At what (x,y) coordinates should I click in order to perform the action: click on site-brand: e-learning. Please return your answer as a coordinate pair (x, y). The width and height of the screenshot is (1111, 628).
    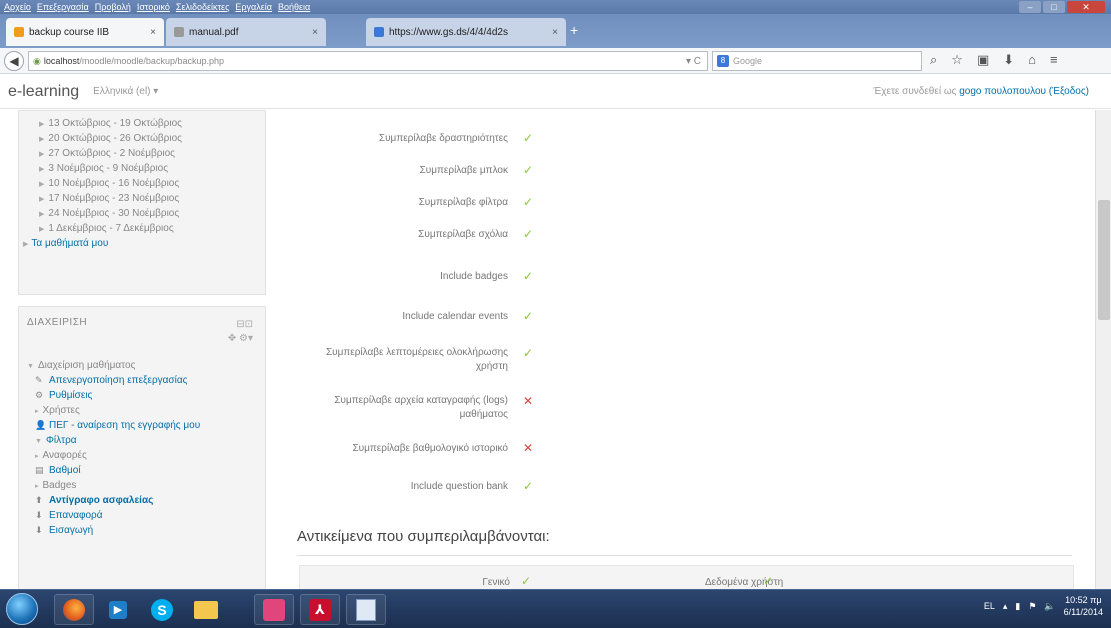
    Looking at the image, I should click on (43, 92).